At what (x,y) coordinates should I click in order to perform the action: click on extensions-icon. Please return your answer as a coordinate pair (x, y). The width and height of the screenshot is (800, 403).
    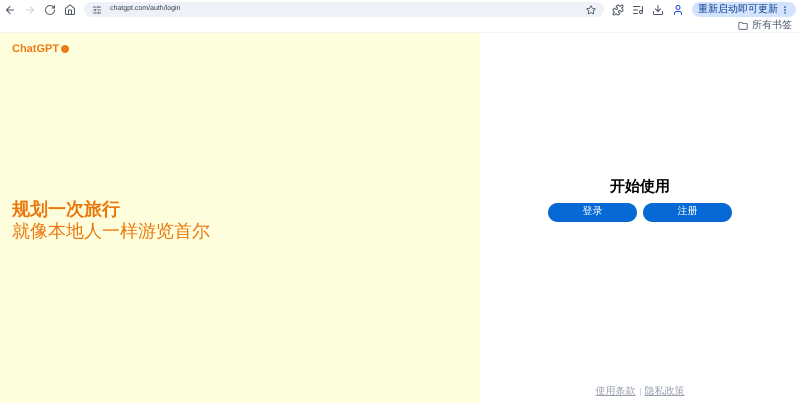
    Looking at the image, I should click on (618, 10).